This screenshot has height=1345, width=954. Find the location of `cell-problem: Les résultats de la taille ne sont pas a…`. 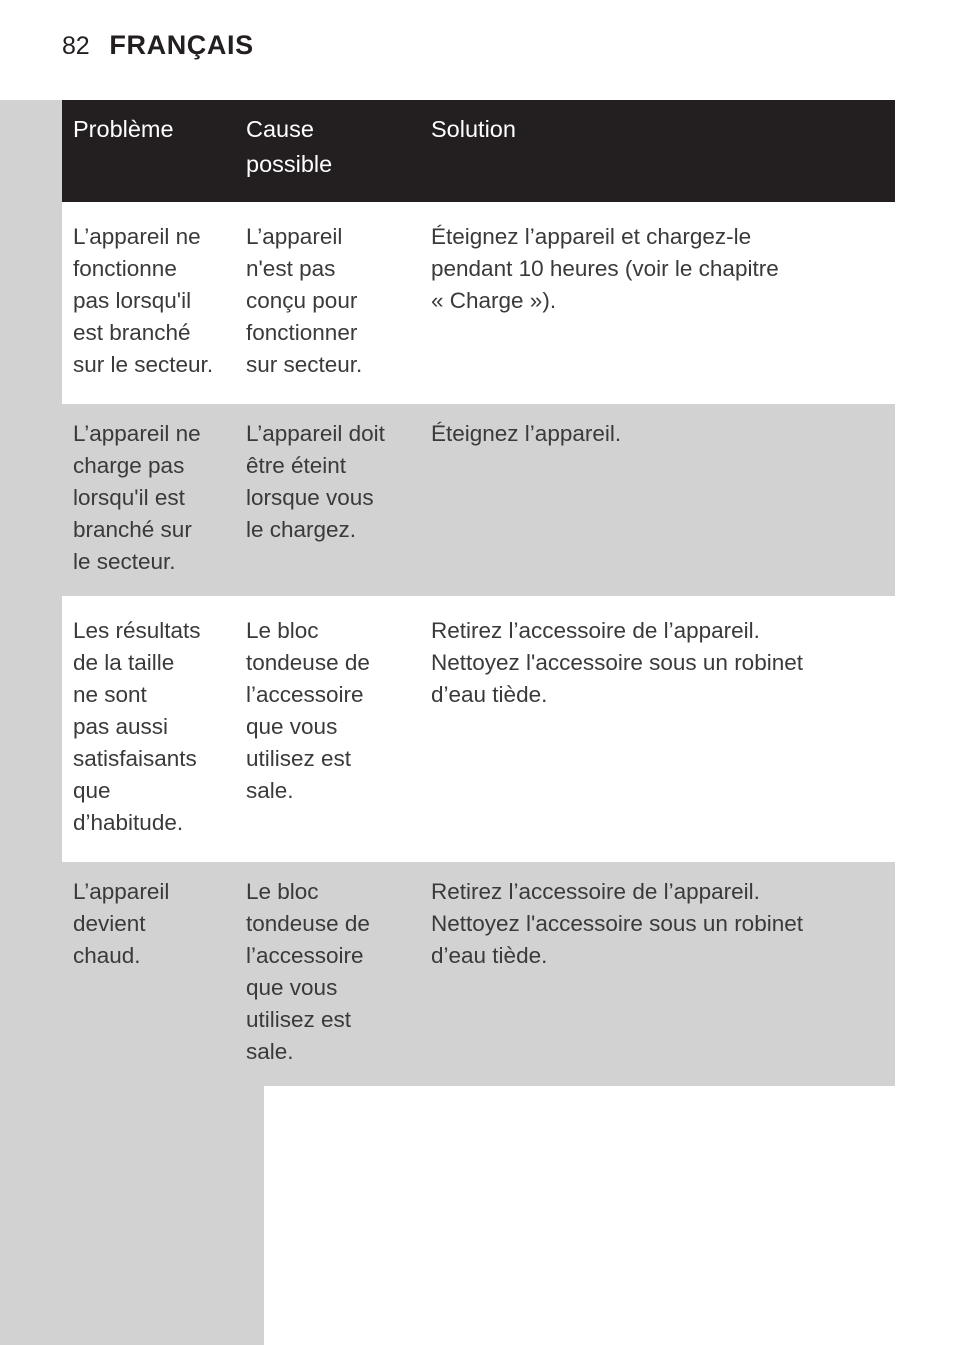

cell-problem: Les résultats de la taille ne sont pas a… is located at coordinates (151, 727).